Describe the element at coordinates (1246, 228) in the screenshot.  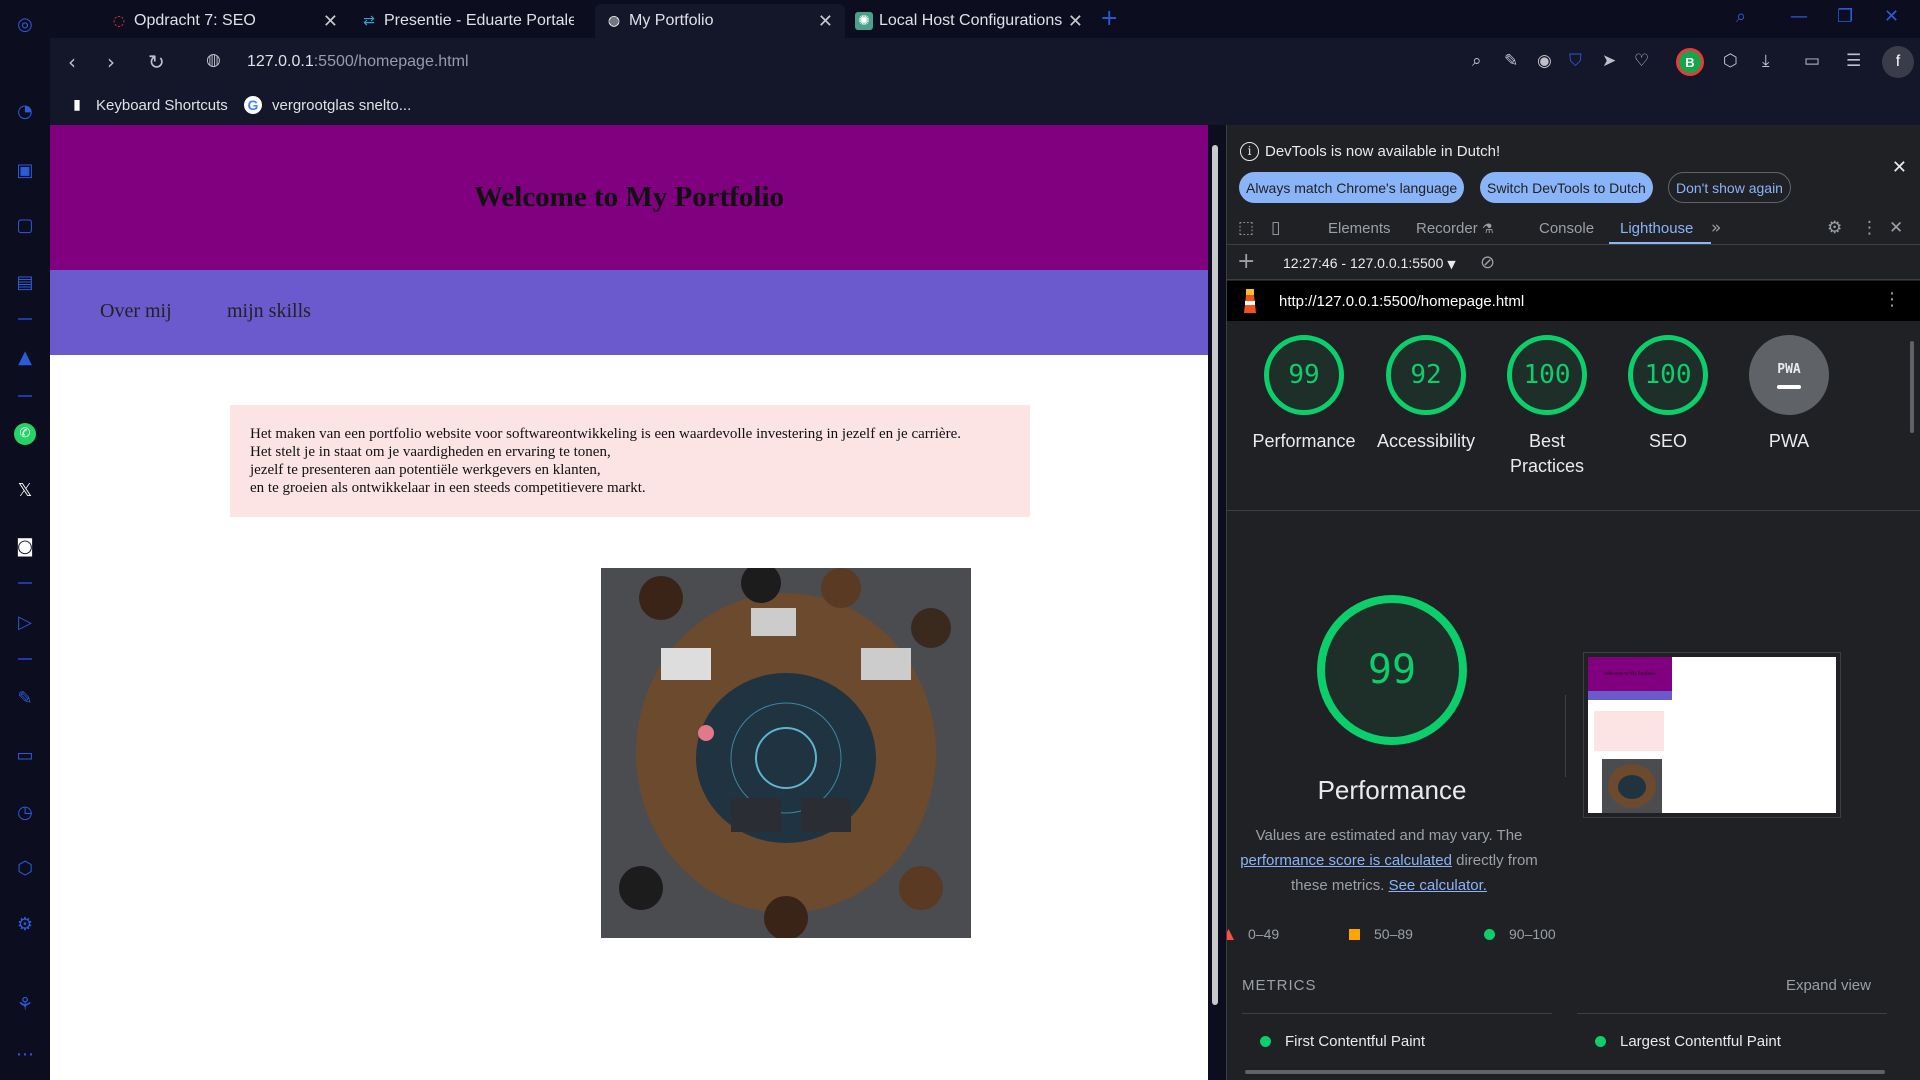
I see `inspect-element-icon: ⬚` at that location.